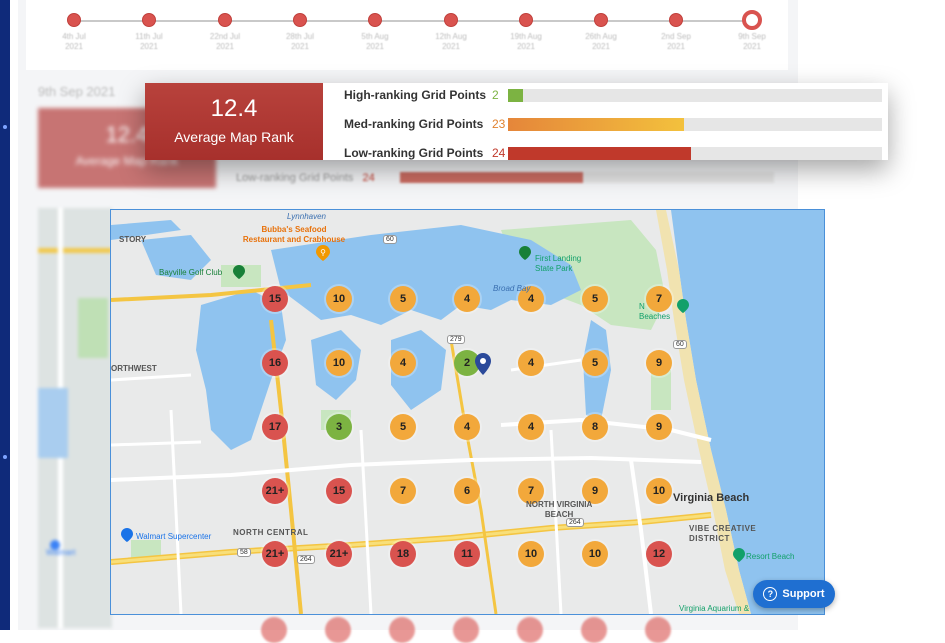 The image size is (945, 643). I want to click on timeline-date-label: 22nd Jul 2021, so click(225, 42).